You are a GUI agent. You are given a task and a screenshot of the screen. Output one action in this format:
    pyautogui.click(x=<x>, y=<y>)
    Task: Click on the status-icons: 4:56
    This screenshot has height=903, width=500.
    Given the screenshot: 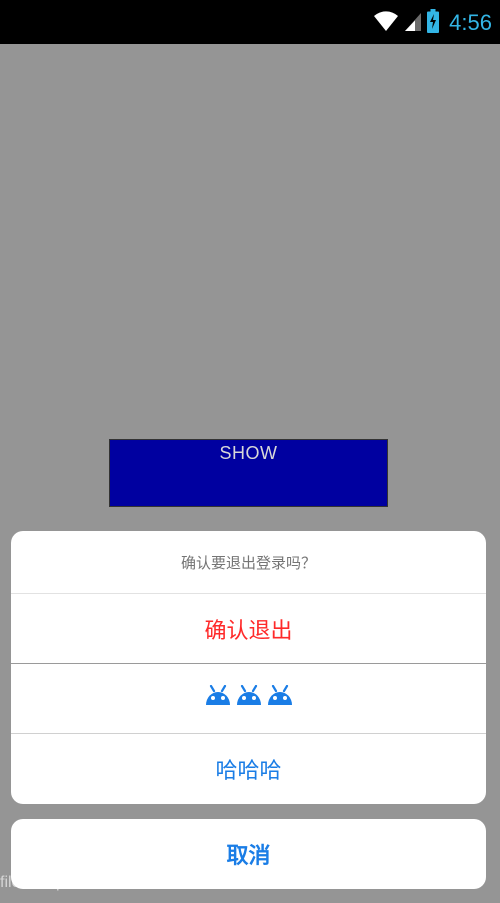 What is the action you would take?
    pyautogui.click(x=432, y=23)
    